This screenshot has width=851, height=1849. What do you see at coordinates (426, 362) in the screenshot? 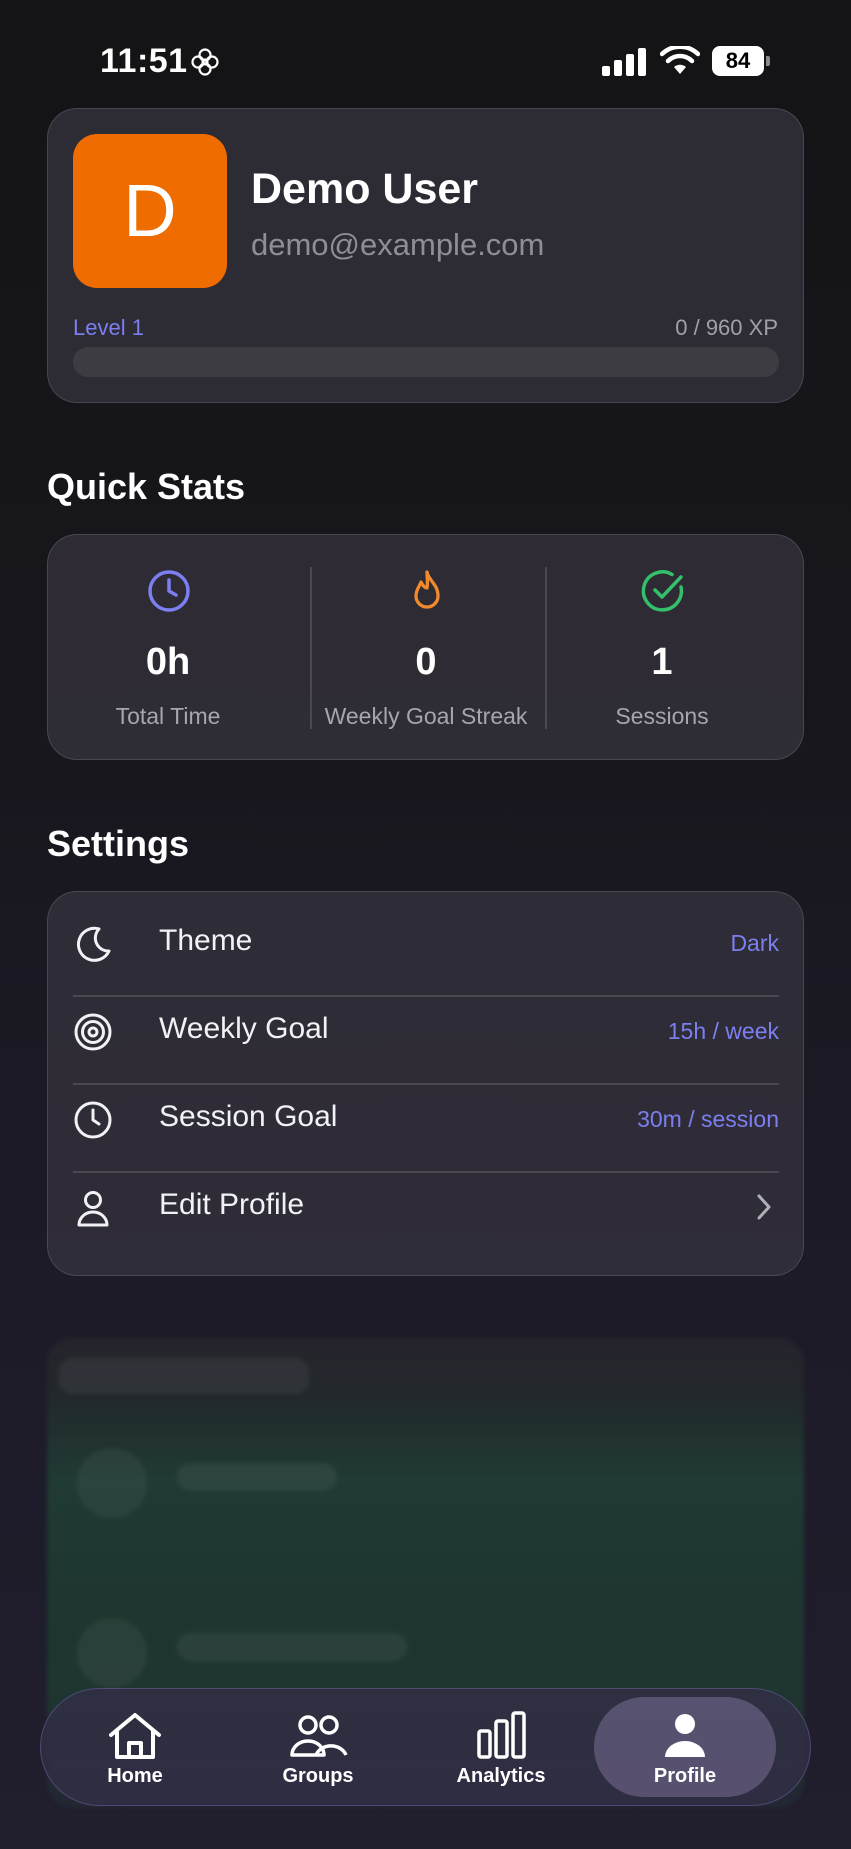
I see `xp-progress-bar` at bounding box center [426, 362].